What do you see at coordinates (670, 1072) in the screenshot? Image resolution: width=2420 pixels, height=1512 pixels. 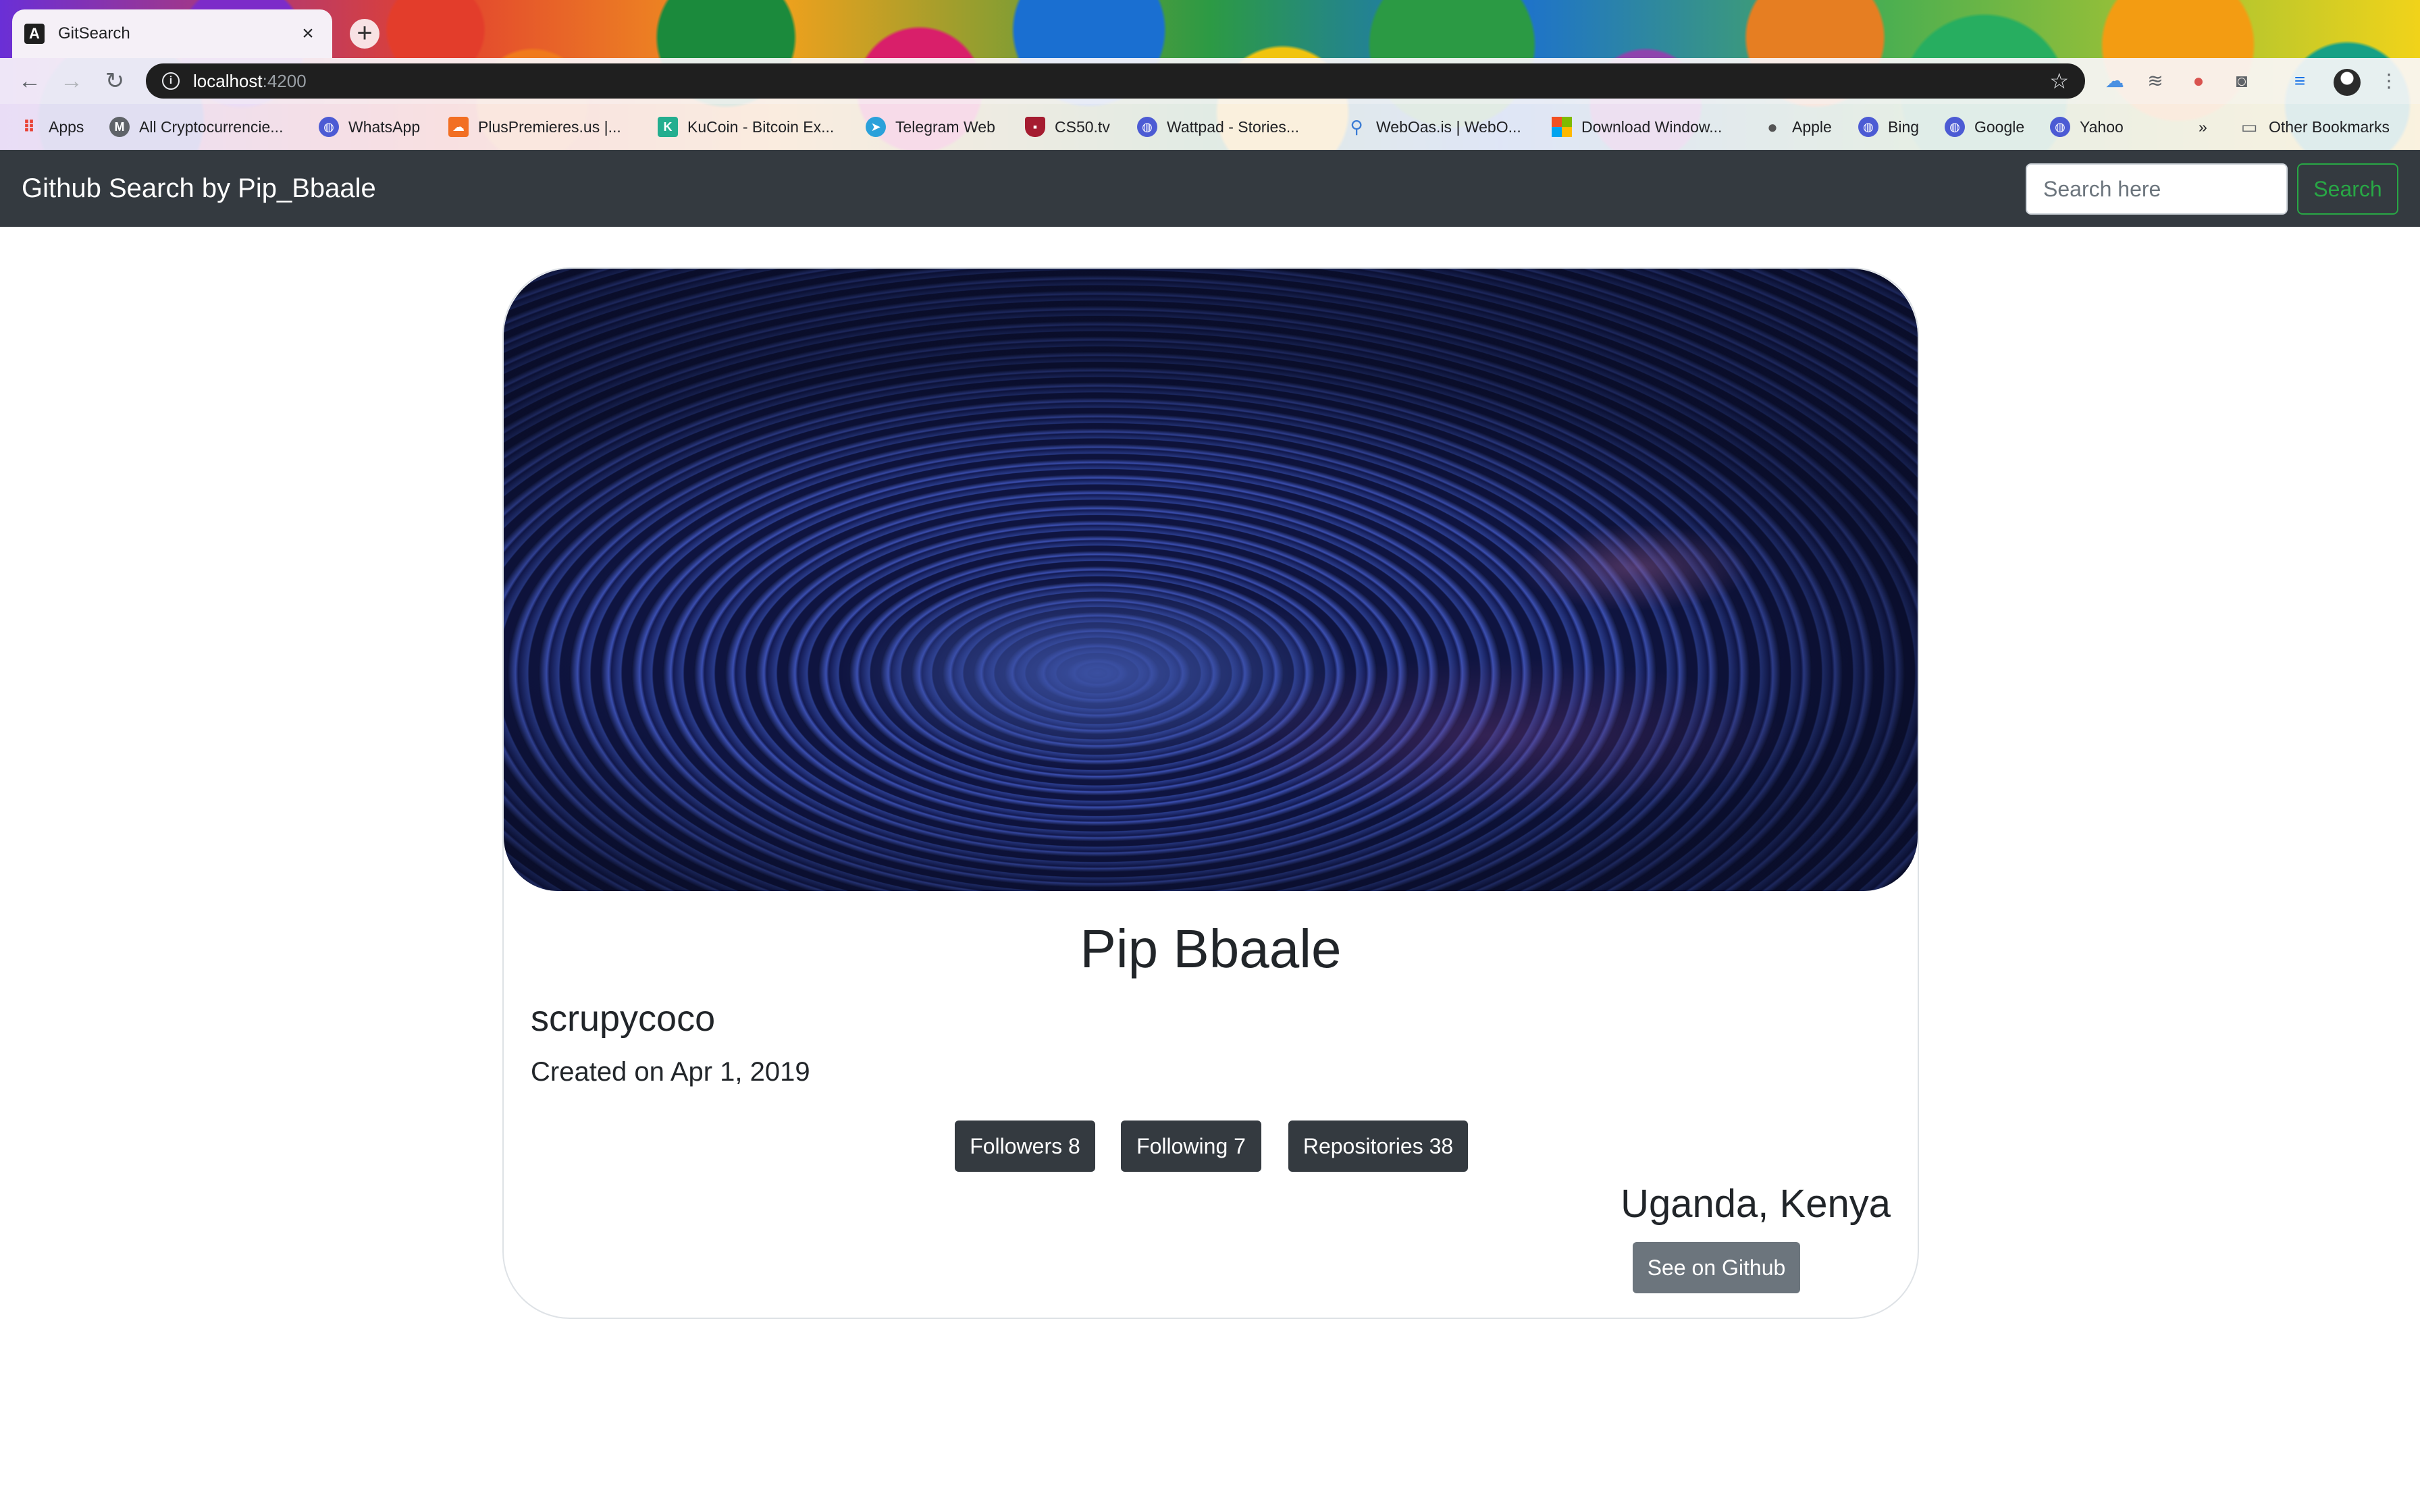 I see `profile-created-date: Created on Apr 1, 2019` at bounding box center [670, 1072].